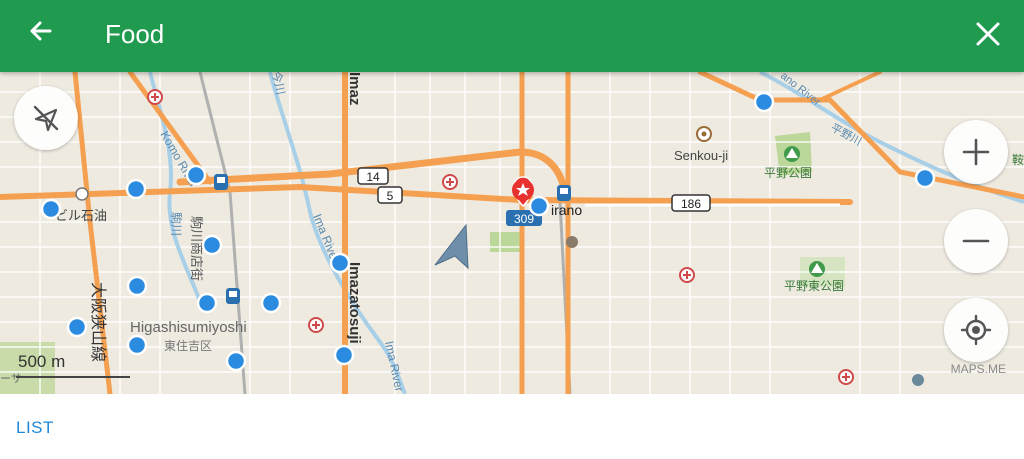 This screenshot has width=1024, height=459. I want to click on map-label-hirano-east-park: 平野東公園, so click(814, 286).